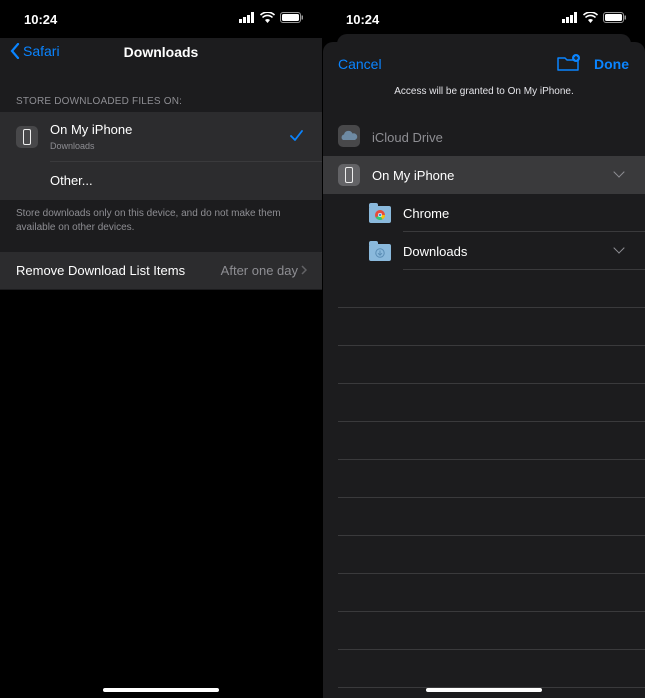  I want to click on done-button: Done, so click(611, 64).